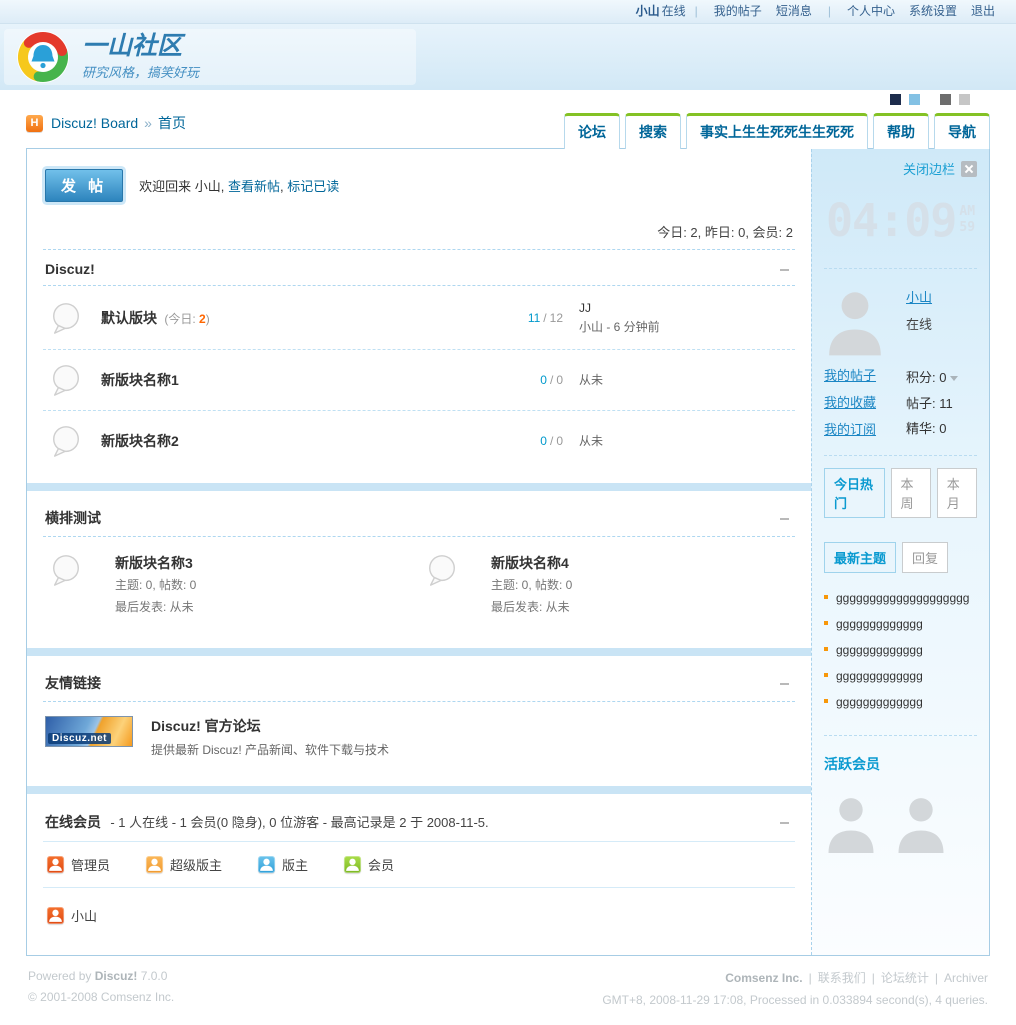 The width and height of the screenshot is (1016, 1025). I want to click on forum-row-new1: 新版块名称1 0/0 从未, so click(419, 381).